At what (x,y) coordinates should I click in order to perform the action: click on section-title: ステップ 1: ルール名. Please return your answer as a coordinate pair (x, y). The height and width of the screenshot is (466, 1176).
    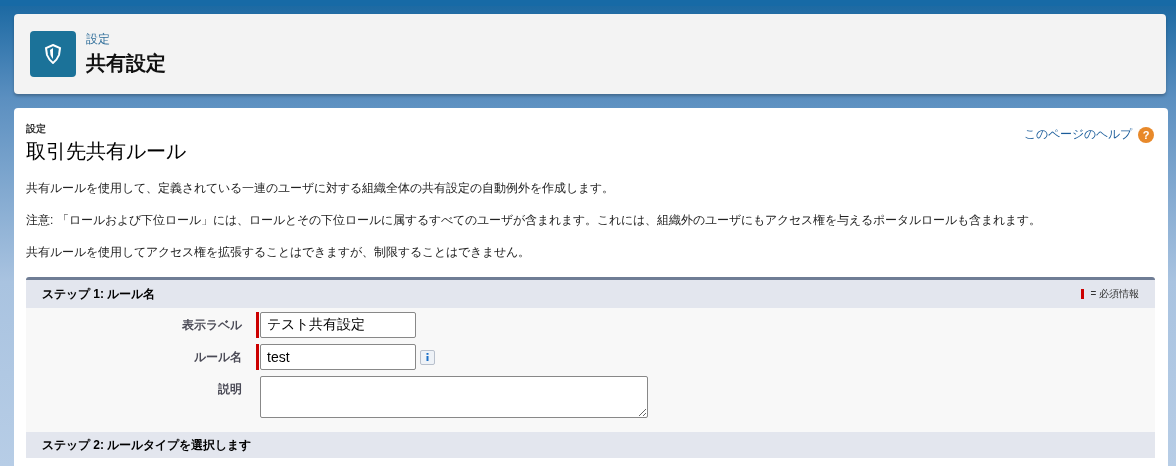
    Looking at the image, I should click on (99, 294).